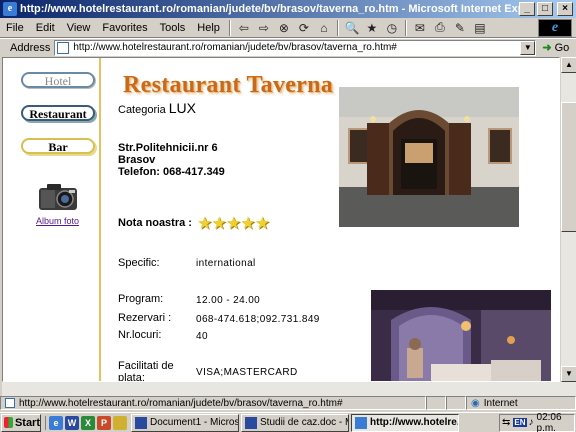  Describe the element at coordinates (104, 422) in the screenshot. I see `powerpoint-quicklaunch-icon: P` at that location.